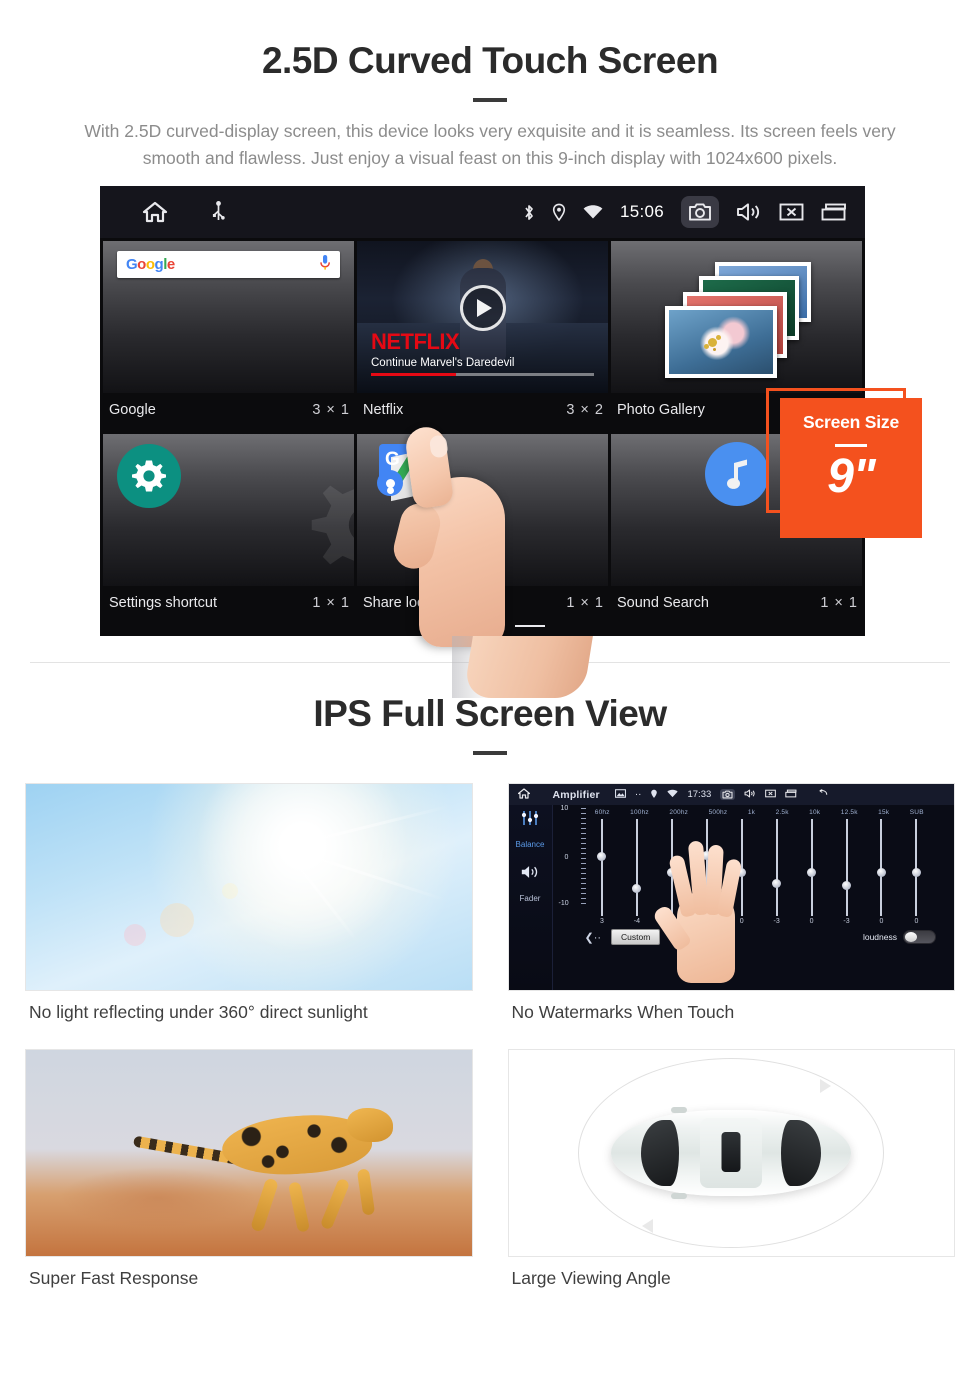 The image size is (980, 1394). Describe the element at coordinates (228, 510) in the screenshot. I see `widget-preview-settings` at that location.